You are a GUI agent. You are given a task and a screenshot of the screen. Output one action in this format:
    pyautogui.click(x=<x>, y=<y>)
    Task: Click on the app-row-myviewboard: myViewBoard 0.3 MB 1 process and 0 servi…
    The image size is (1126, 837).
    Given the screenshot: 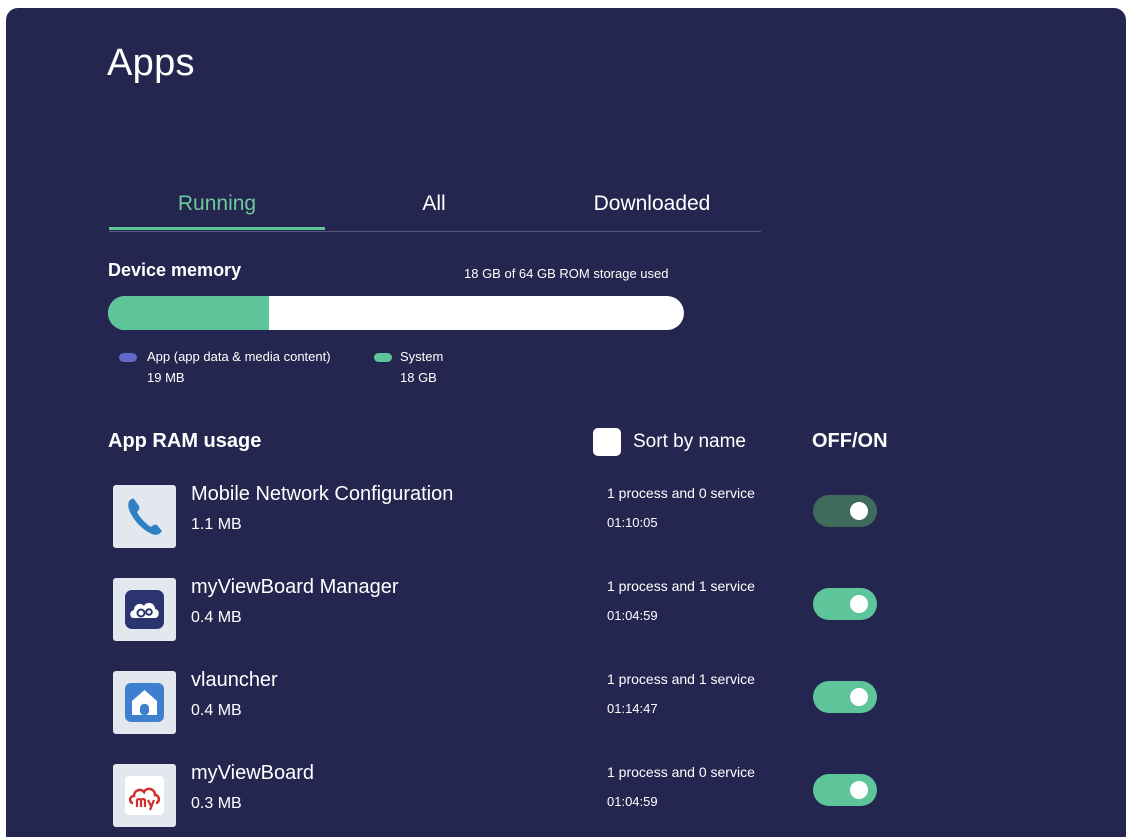 What is the action you would take?
    pyautogui.click(x=566, y=799)
    